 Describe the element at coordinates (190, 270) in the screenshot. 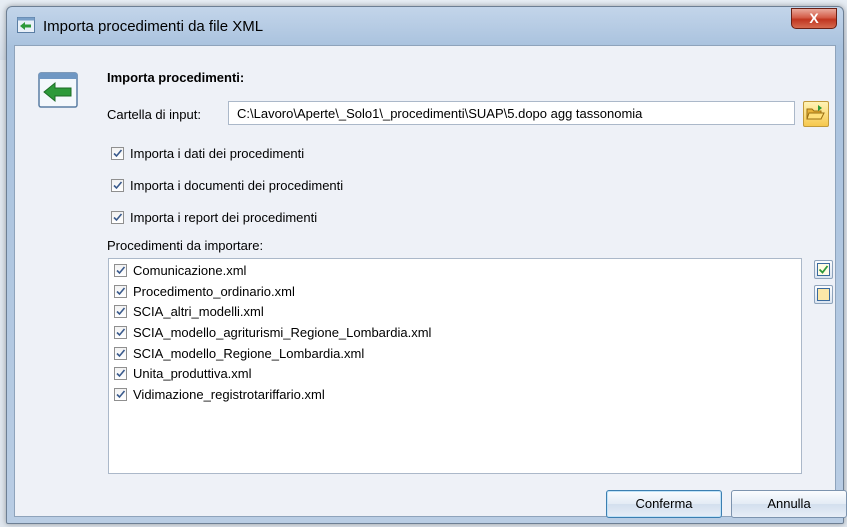

I see `list-item-label: Comunicazione.xml` at that location.